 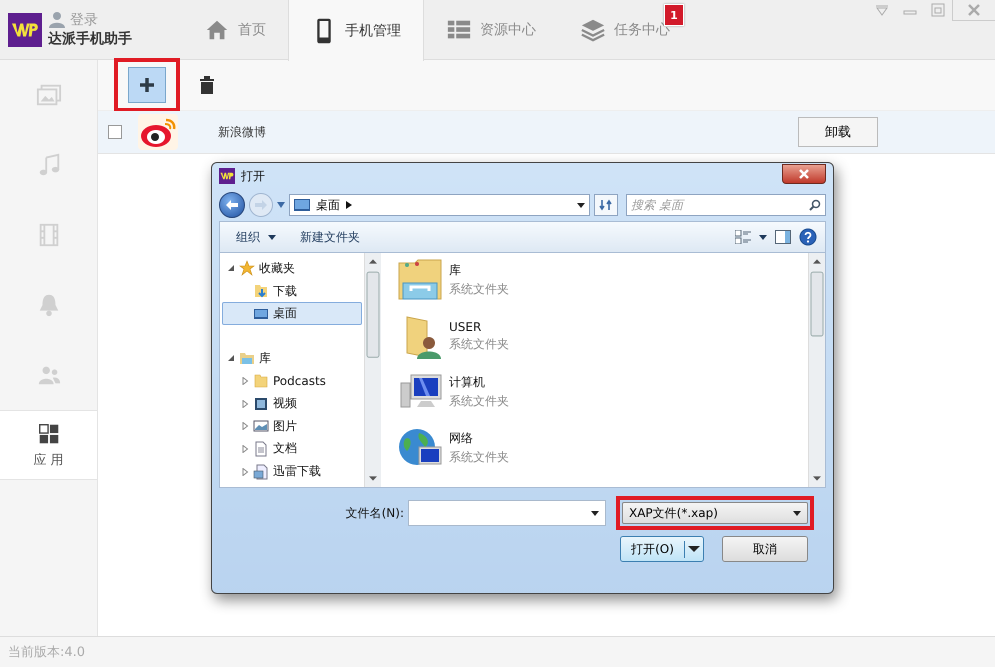 I want to click on download-folder-icon, so click(x=261, y=291).